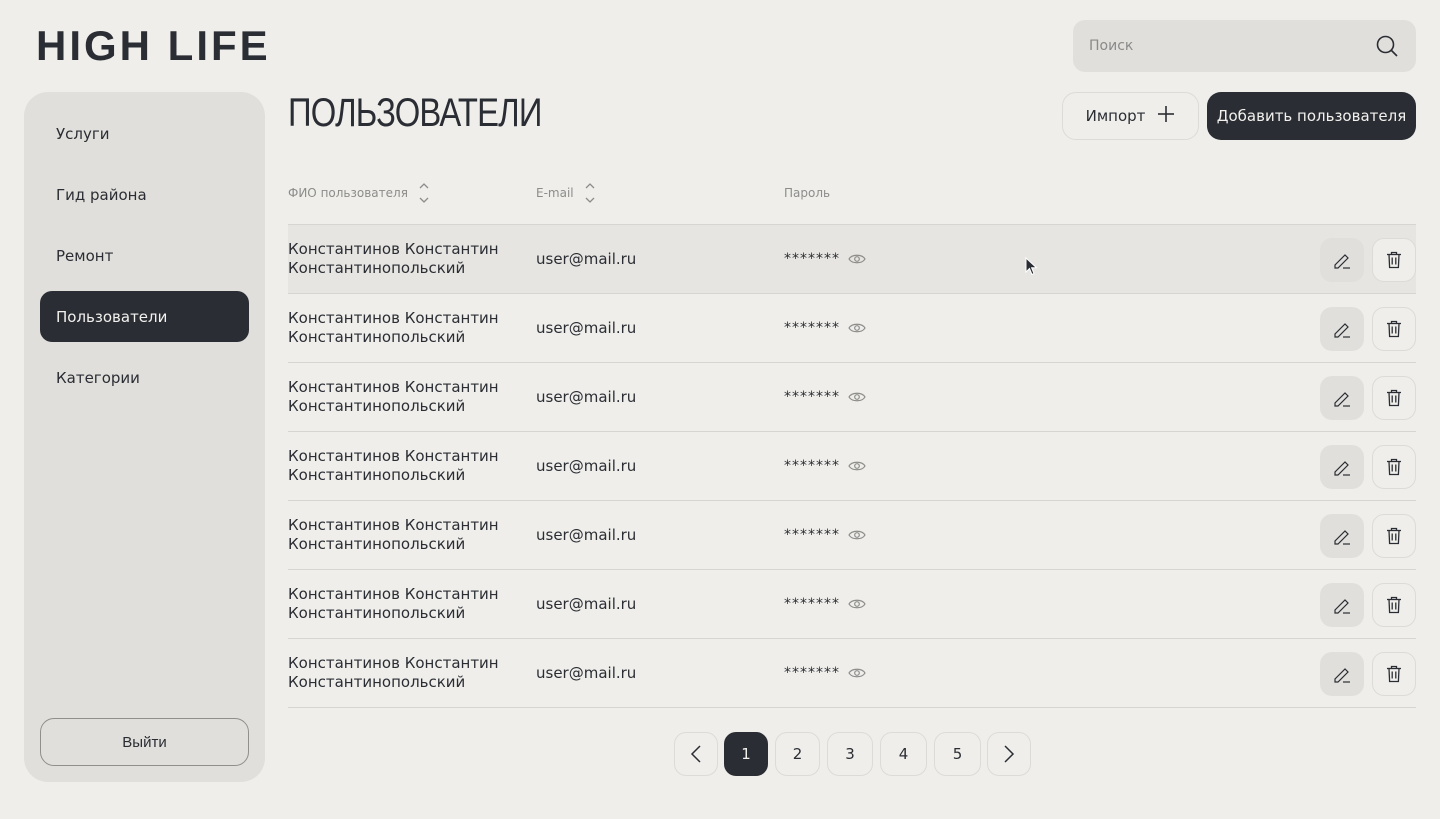 This screenshot has height=819, width=1440. Describe the element at coordinates (348, 193) in the screenshot. I see `column-header-name-label: ФИО пользователя` at that location.